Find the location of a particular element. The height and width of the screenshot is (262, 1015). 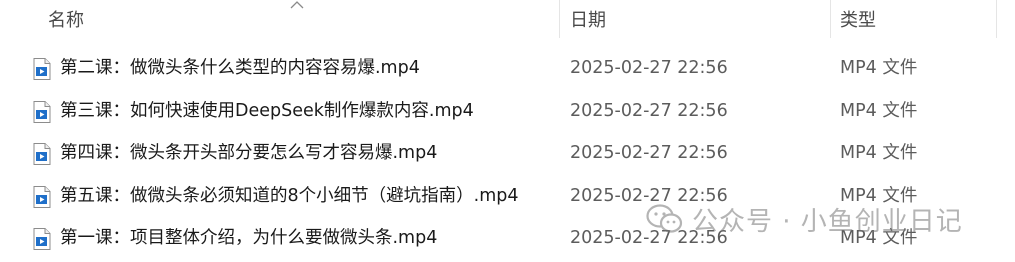

column-header-date: 日期 is located at coordinates (588, 21).